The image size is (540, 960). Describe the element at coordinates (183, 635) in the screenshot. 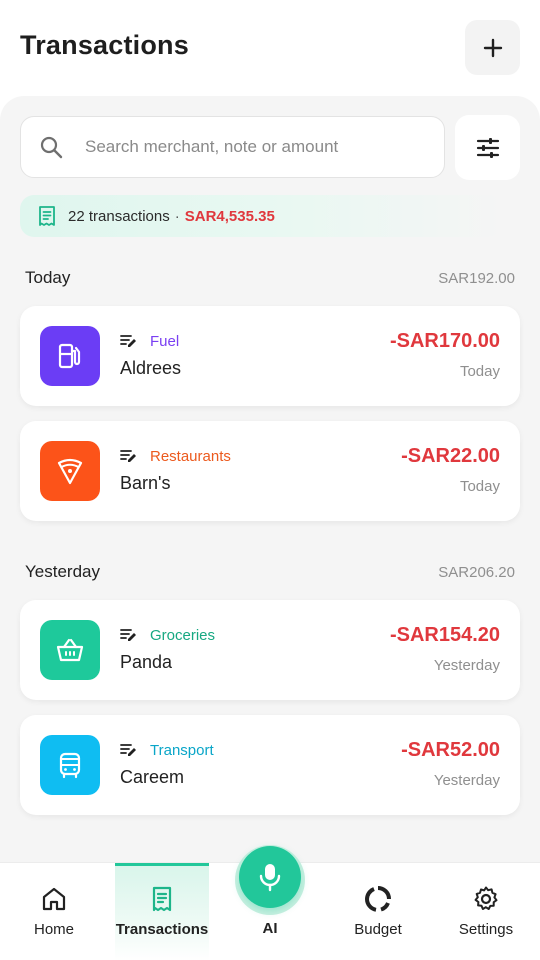

I see `category-label: Groceries` at that location.